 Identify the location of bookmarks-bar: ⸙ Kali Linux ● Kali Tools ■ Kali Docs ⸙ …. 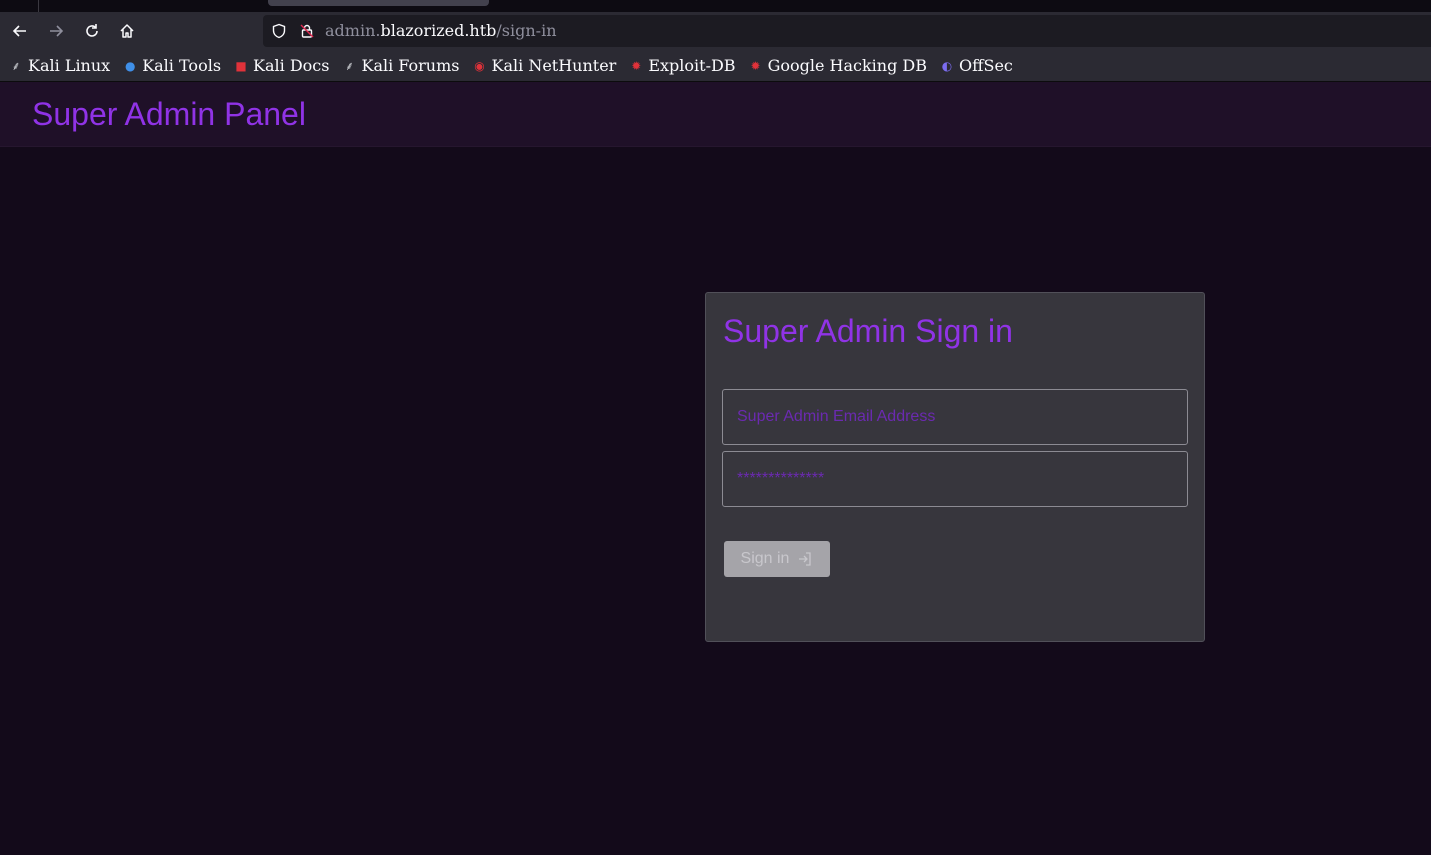
(715, 66).